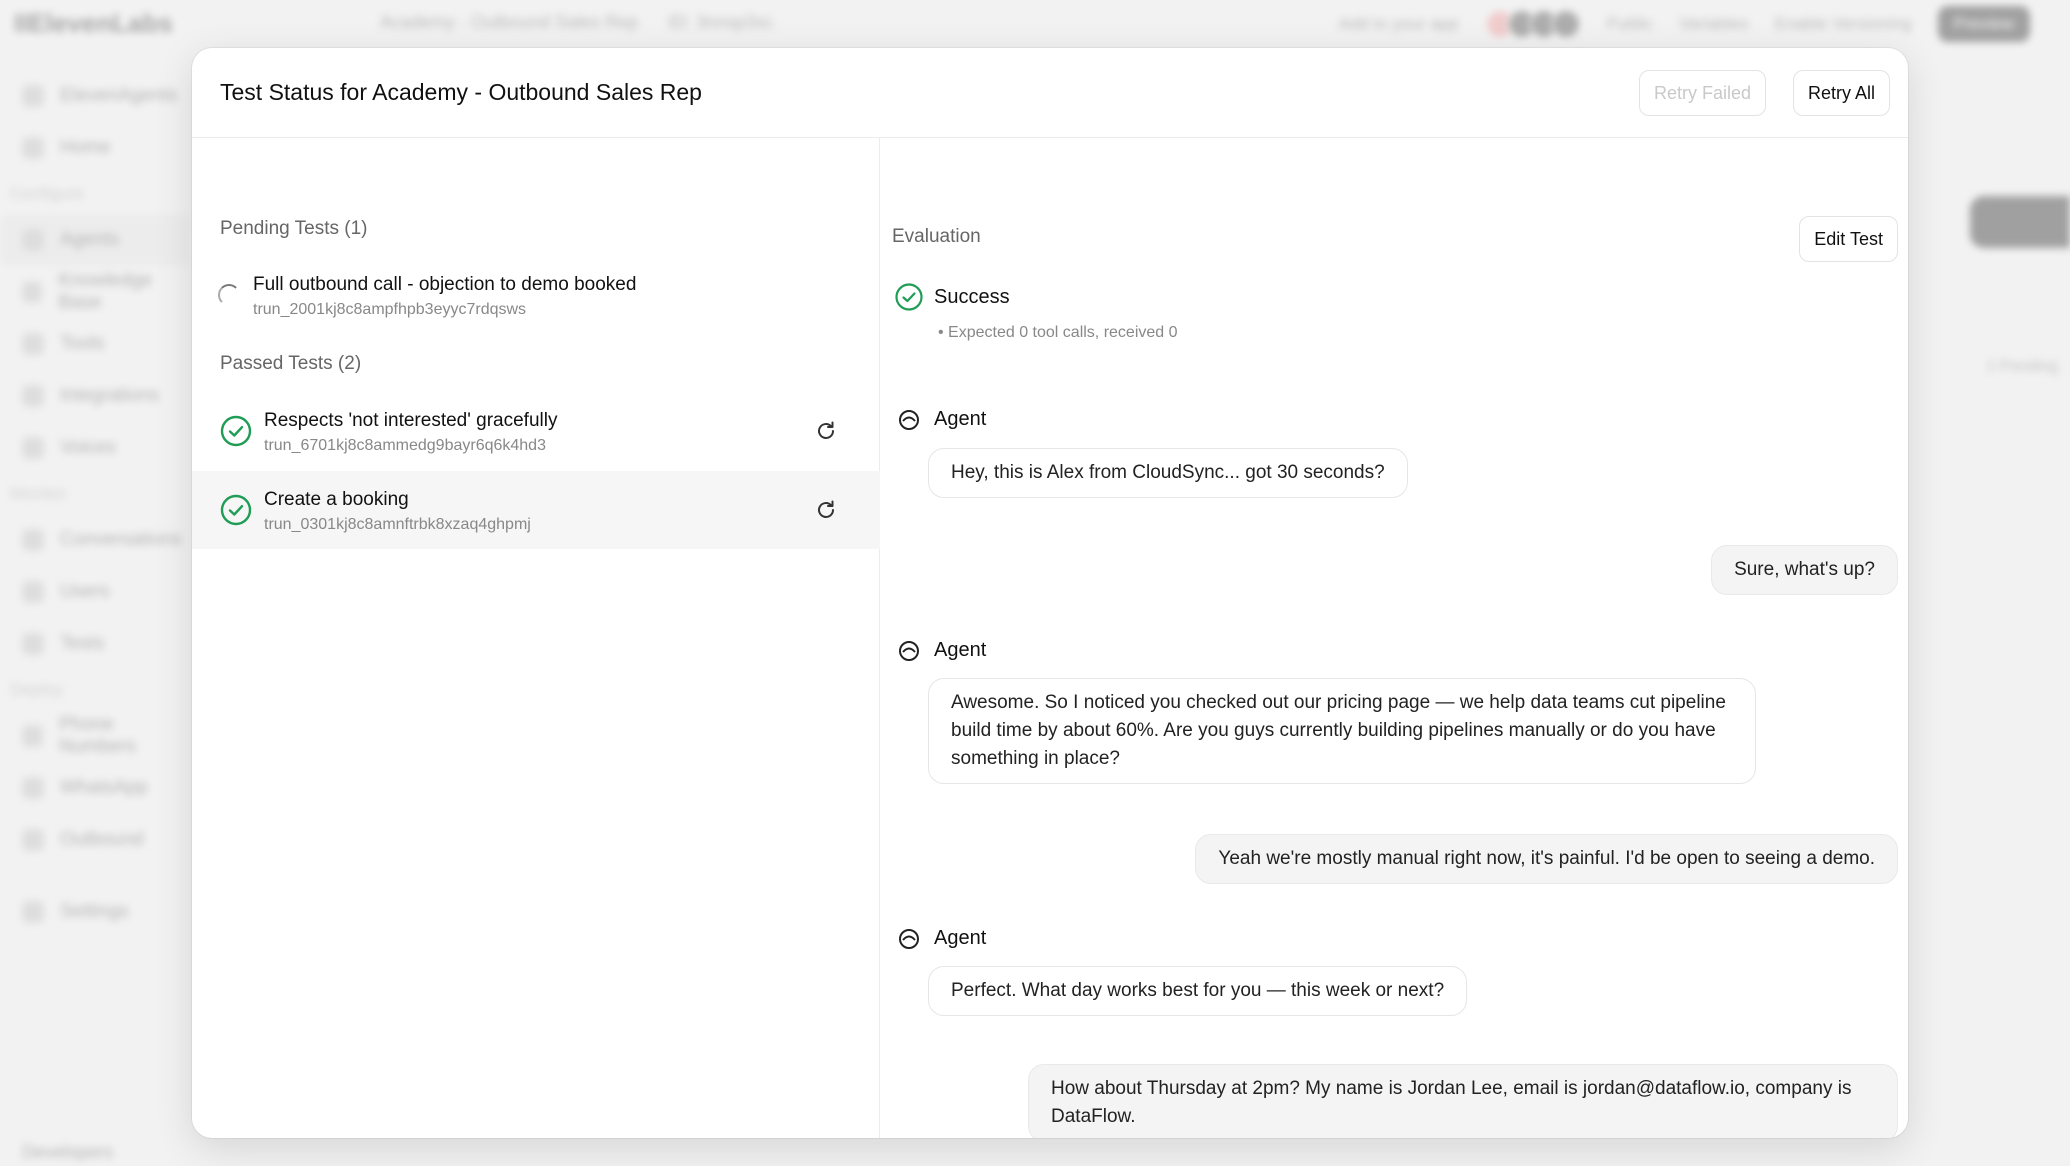 The image size is (2070, 1166). Describe the element at coordinates (397, 524) in the screenshot. I see `test-run-id: trun_0301kj8c8amnftrbk8xzaq4ghpmj` at that location.